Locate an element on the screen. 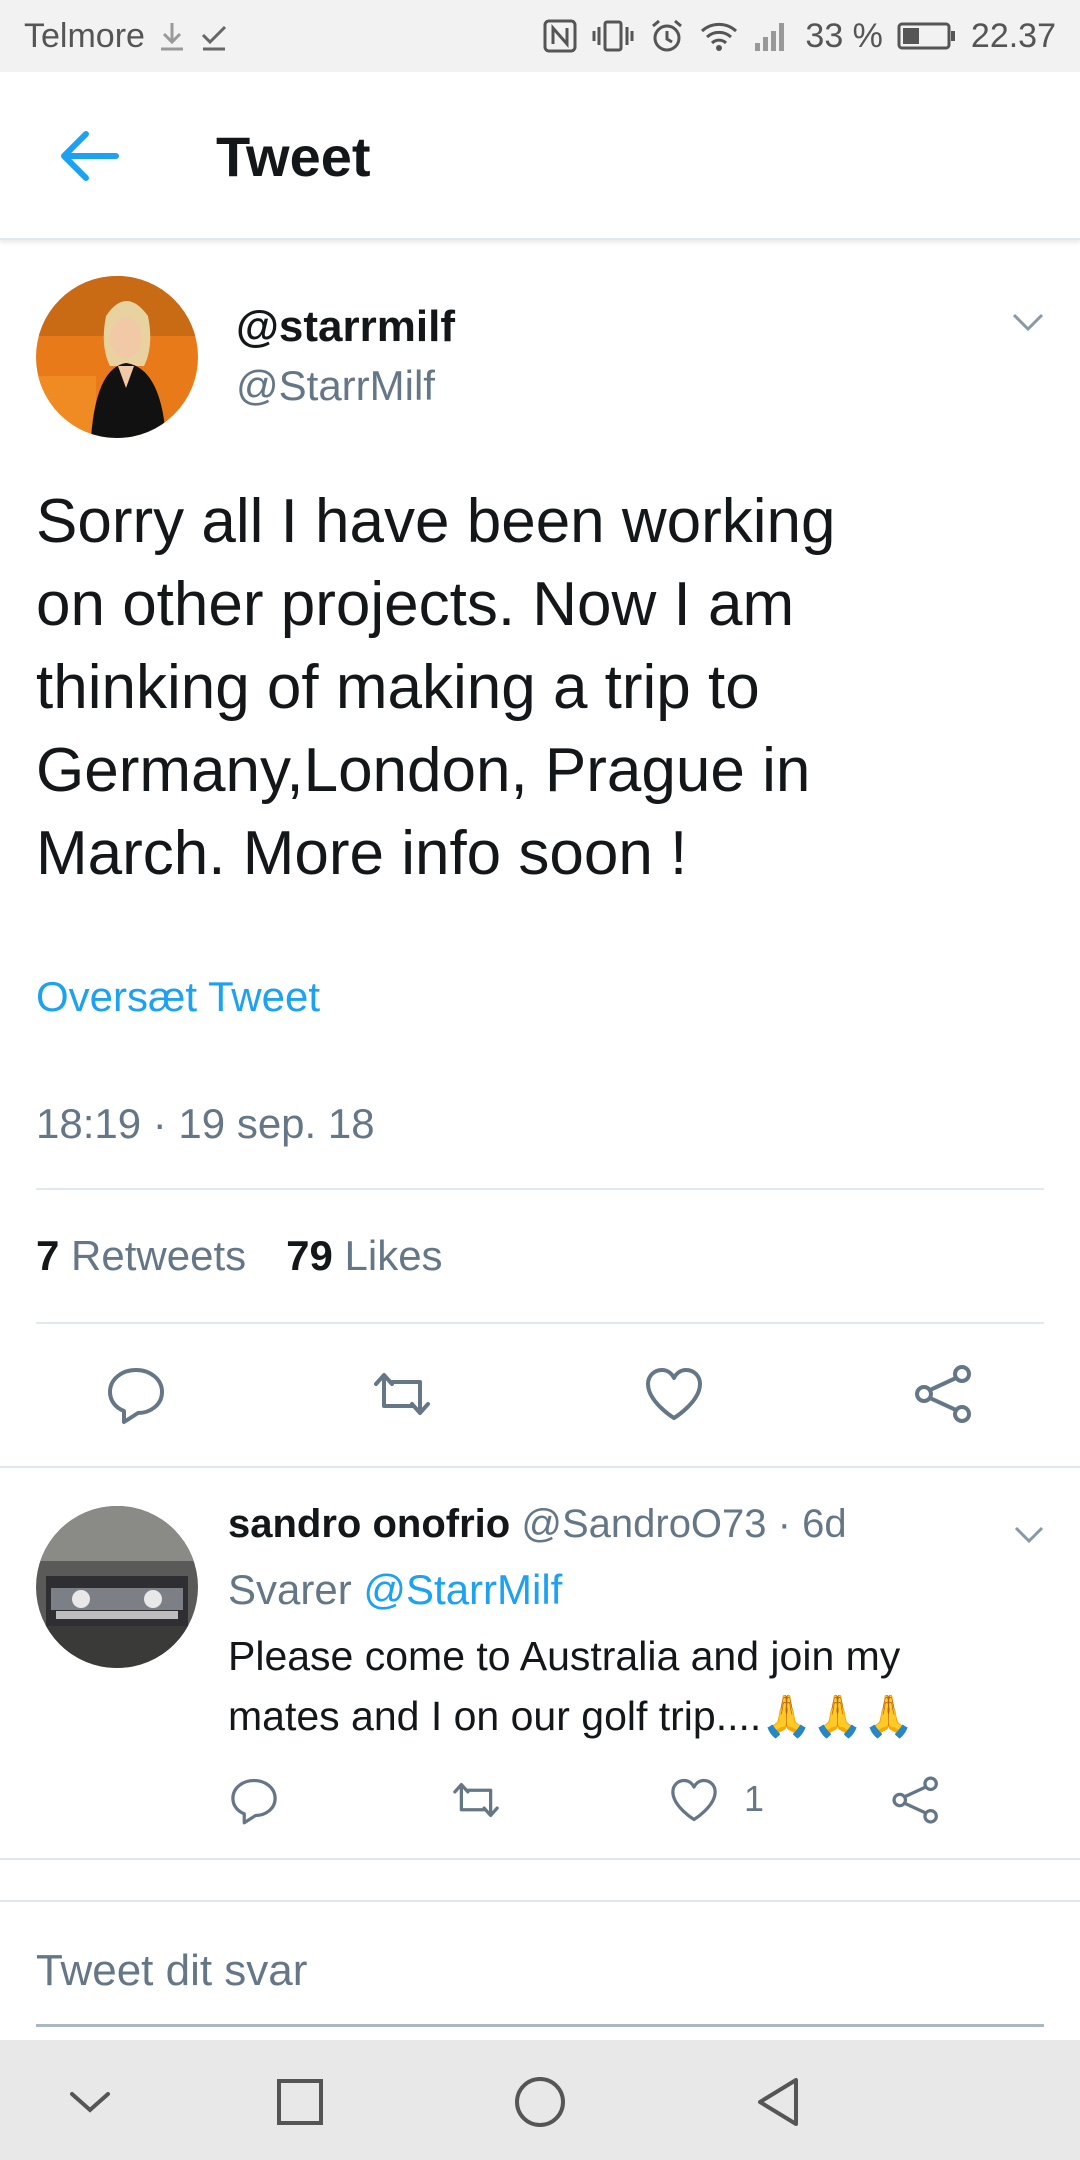 The width and height of the screenshot is (1080, 2160). nav-recents-button is located at coordinates (300, 2102).